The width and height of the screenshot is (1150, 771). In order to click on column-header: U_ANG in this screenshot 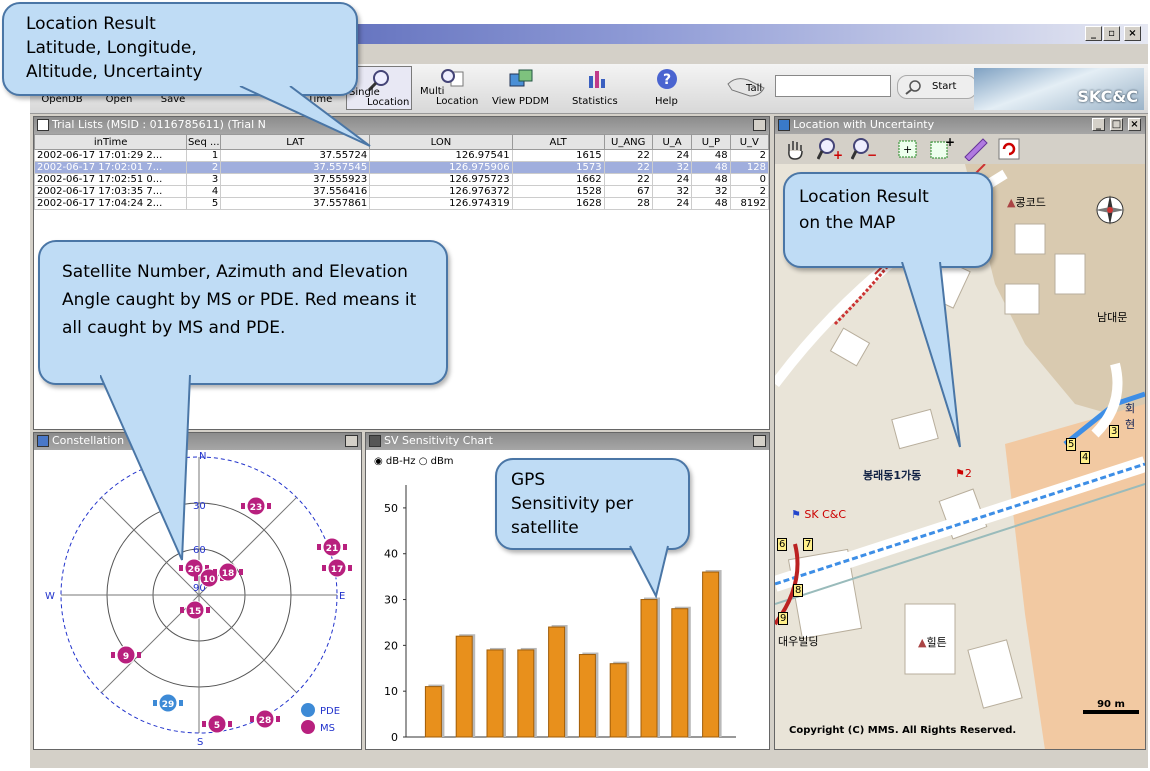, I will do `click(628, 142)`.